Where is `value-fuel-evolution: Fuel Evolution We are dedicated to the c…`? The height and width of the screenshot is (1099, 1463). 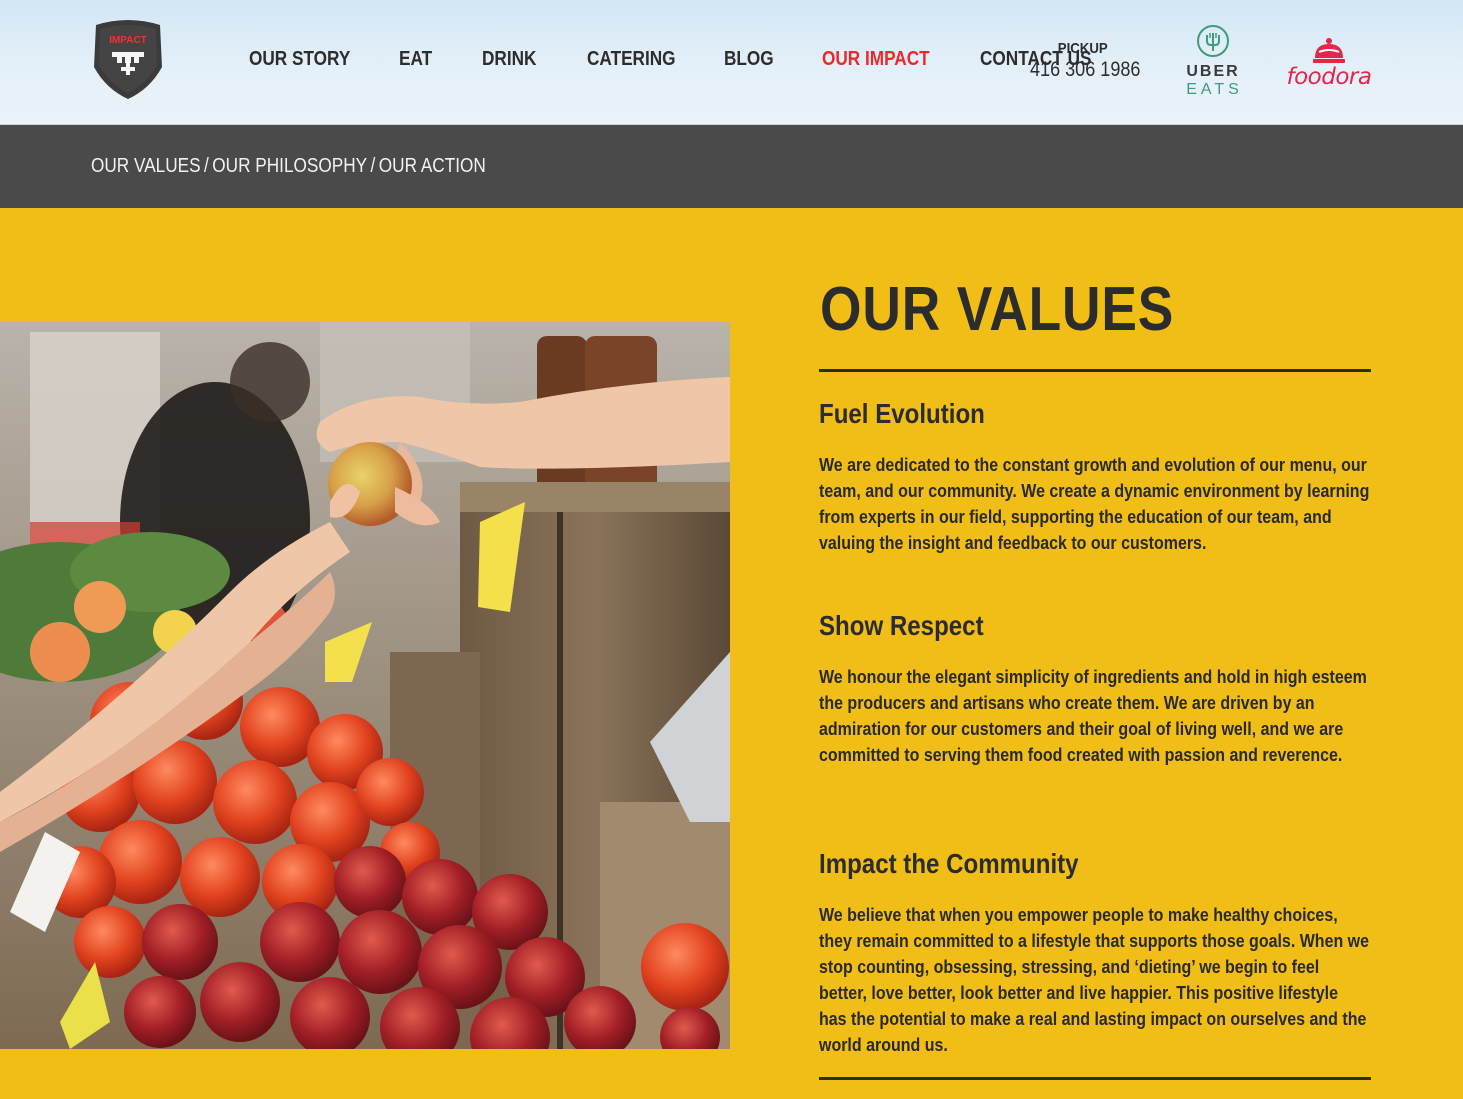 value-fuel-evolution: Fuel Evolution We are dedicated to the c… is located at coordinates (1099, 477).